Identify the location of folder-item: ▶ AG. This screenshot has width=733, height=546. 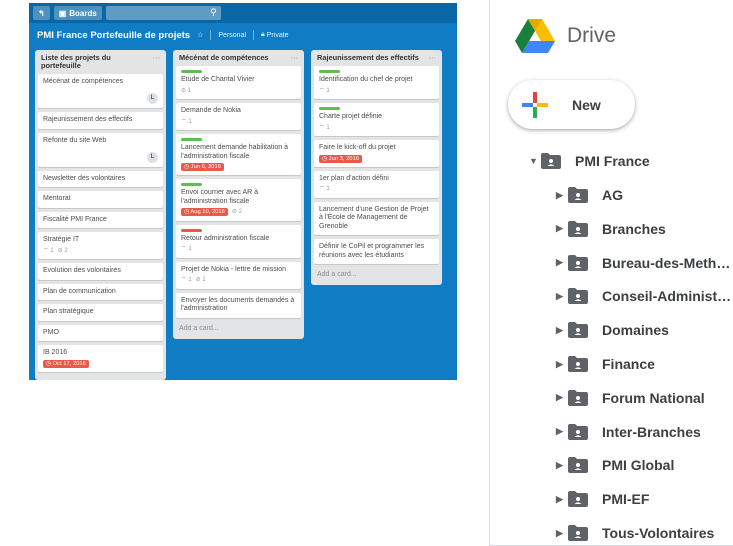
(589, 195).